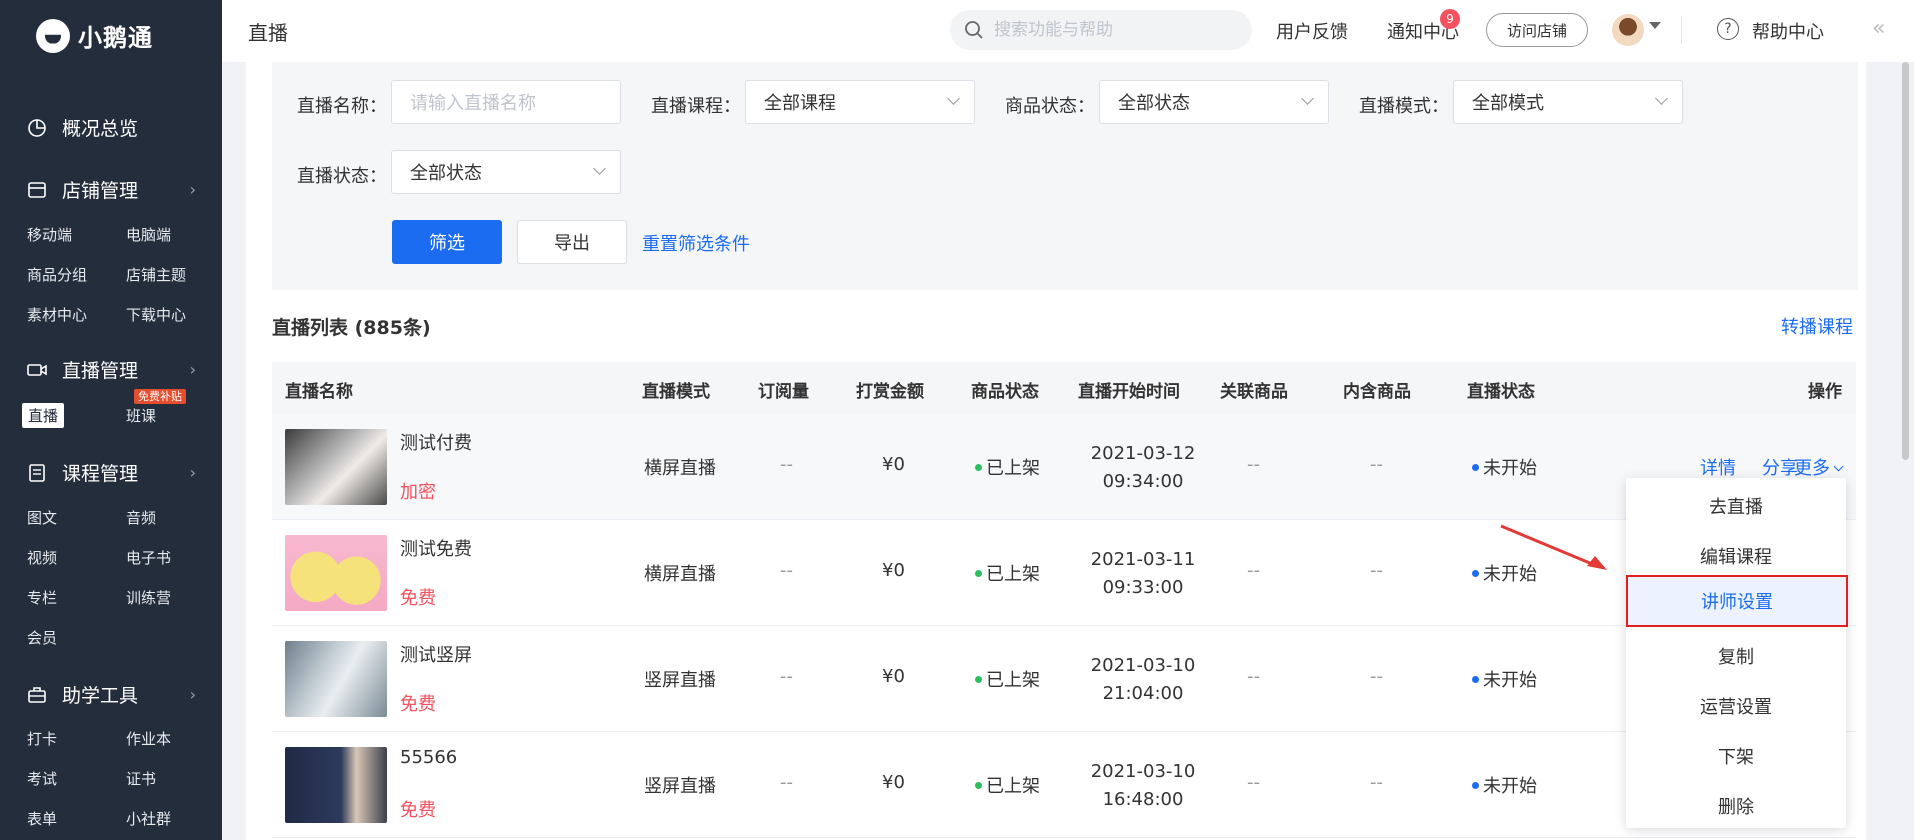 The width and height of the screenshot is (1914, 840). I want to click on logo-icon, so click(53, 35).